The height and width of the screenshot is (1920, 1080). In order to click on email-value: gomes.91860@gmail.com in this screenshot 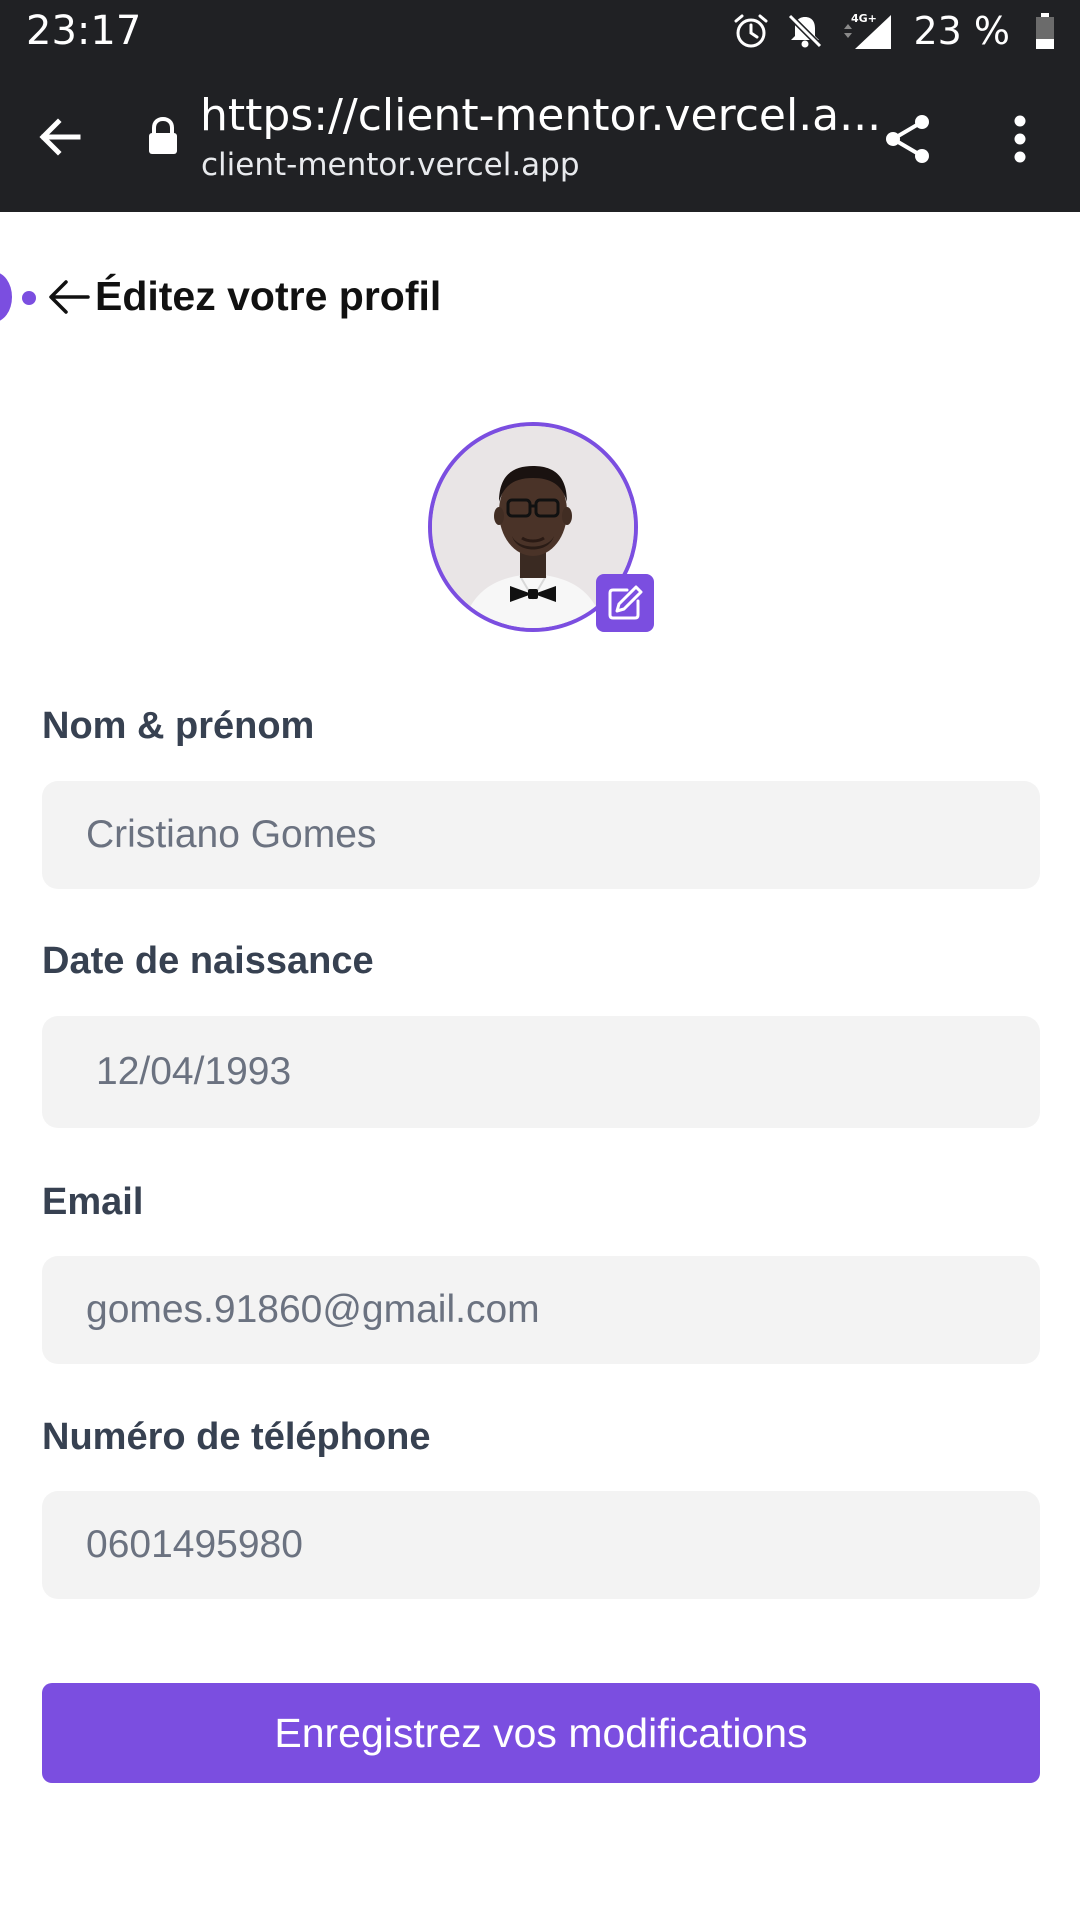, I will do `click(313, 1309)`.